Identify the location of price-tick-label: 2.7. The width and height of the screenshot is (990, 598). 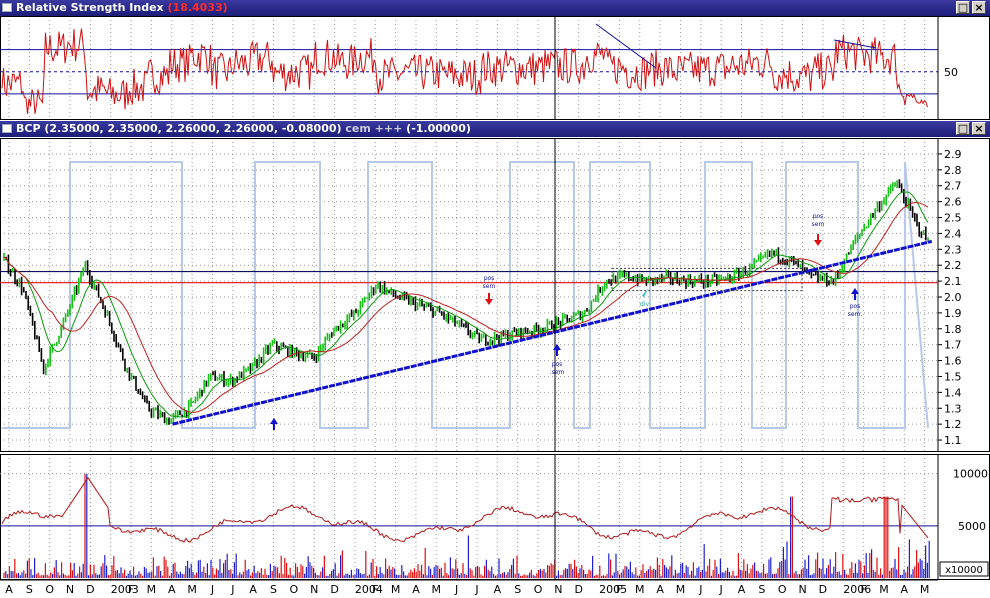
(953, 186).